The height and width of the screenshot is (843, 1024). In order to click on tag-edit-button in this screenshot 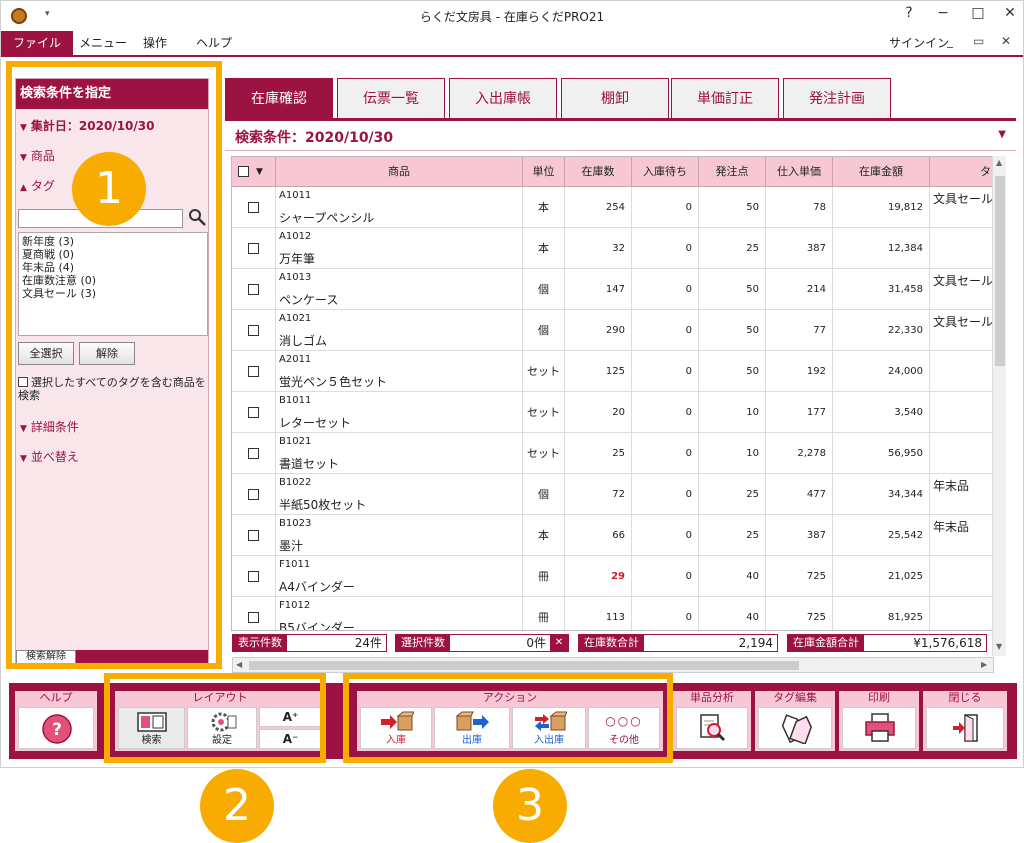, I will do `click(795, 728)`.